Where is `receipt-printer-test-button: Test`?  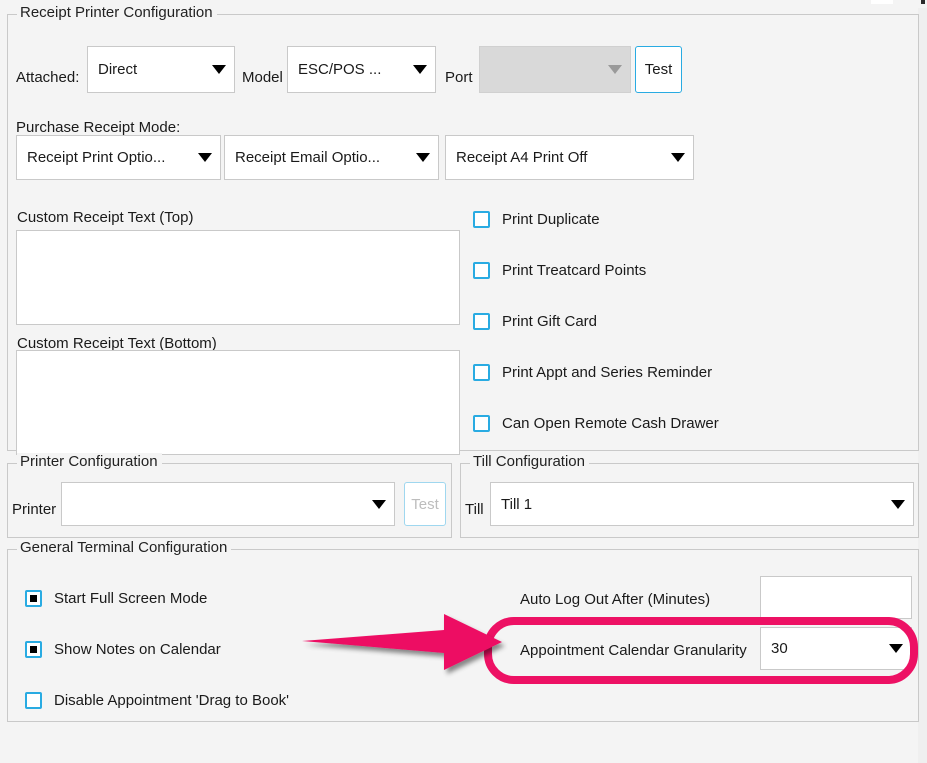 receipt-printer-test-button: Test is located at coordinates (658, 69).